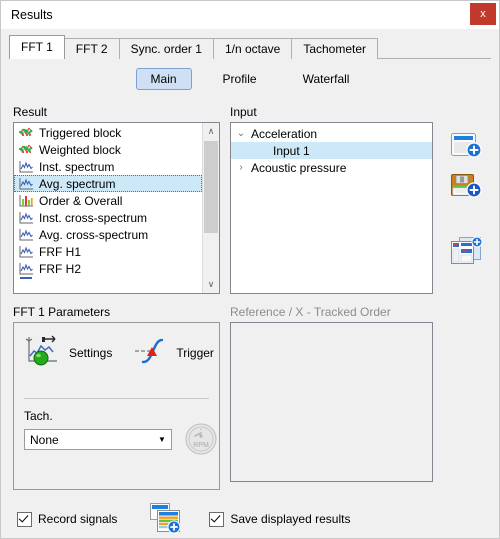  I want to click on trigger-curve-icon, so click(151, 352).